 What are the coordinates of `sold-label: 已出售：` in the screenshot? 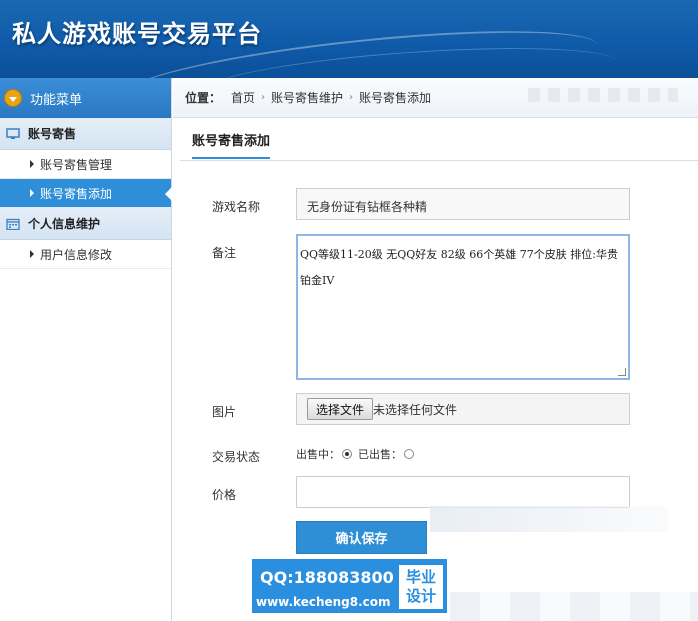 It's located at (380, 454).